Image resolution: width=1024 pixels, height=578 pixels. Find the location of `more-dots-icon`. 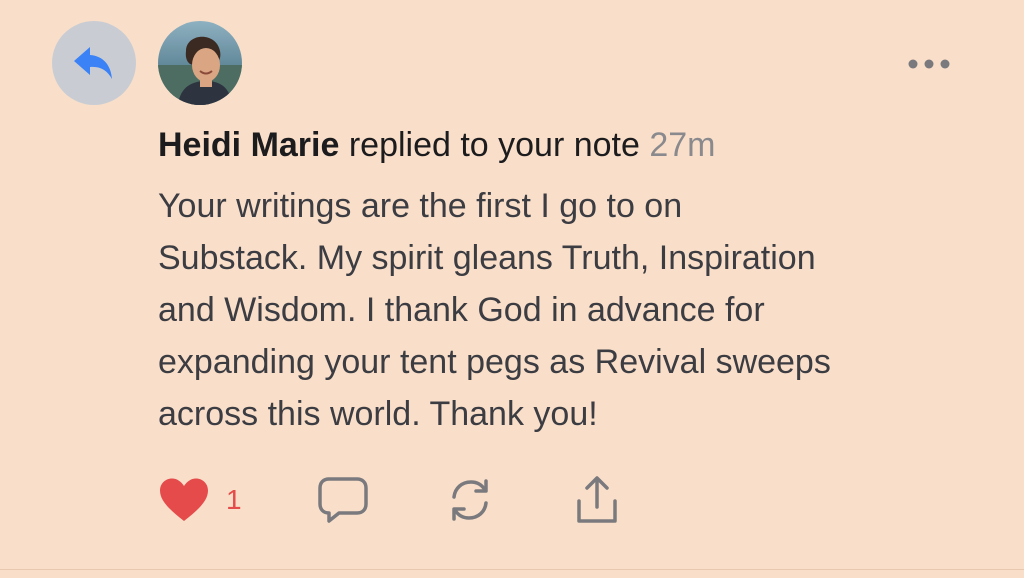

more-dots-icon is located at coordinates (929, 64).